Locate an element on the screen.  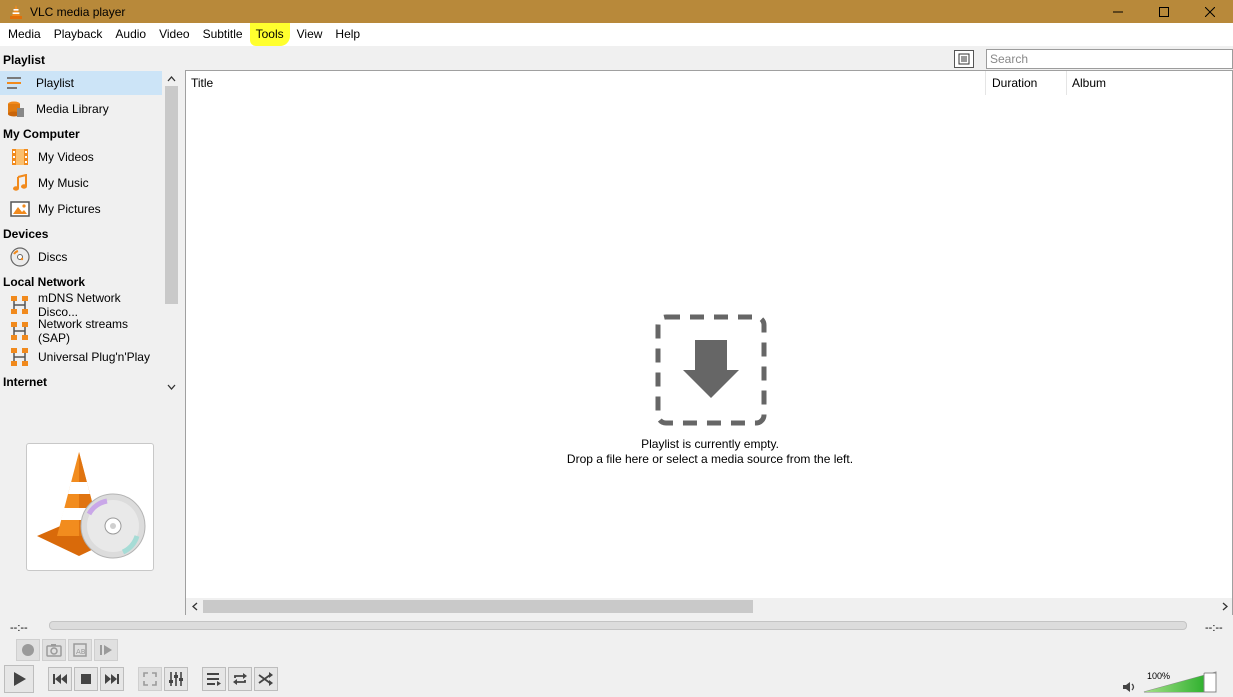
close-button is located at coordinates (1210, 11).